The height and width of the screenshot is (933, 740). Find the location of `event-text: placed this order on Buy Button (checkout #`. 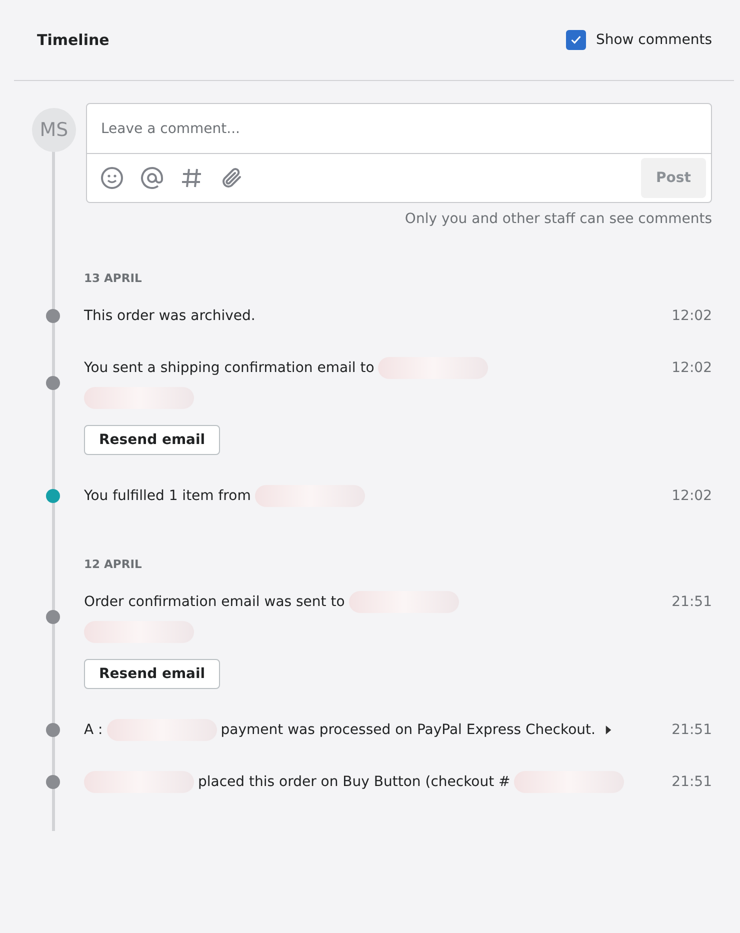

event-text: placed this order on Buy Button (checkout # is located at coordinates (354, 782).